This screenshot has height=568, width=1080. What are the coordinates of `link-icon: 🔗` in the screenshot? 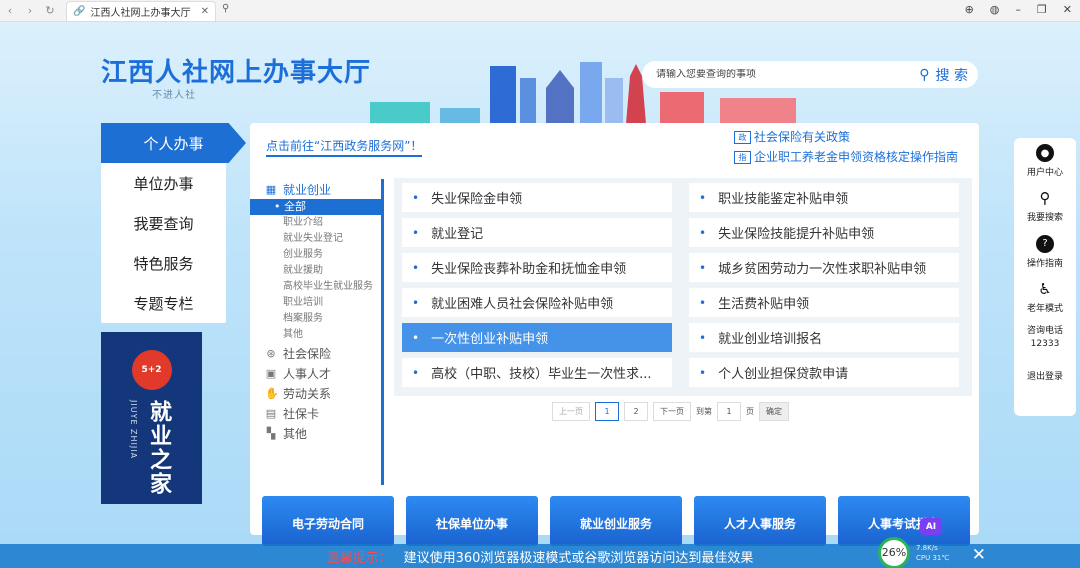 It's located at (79, 11).